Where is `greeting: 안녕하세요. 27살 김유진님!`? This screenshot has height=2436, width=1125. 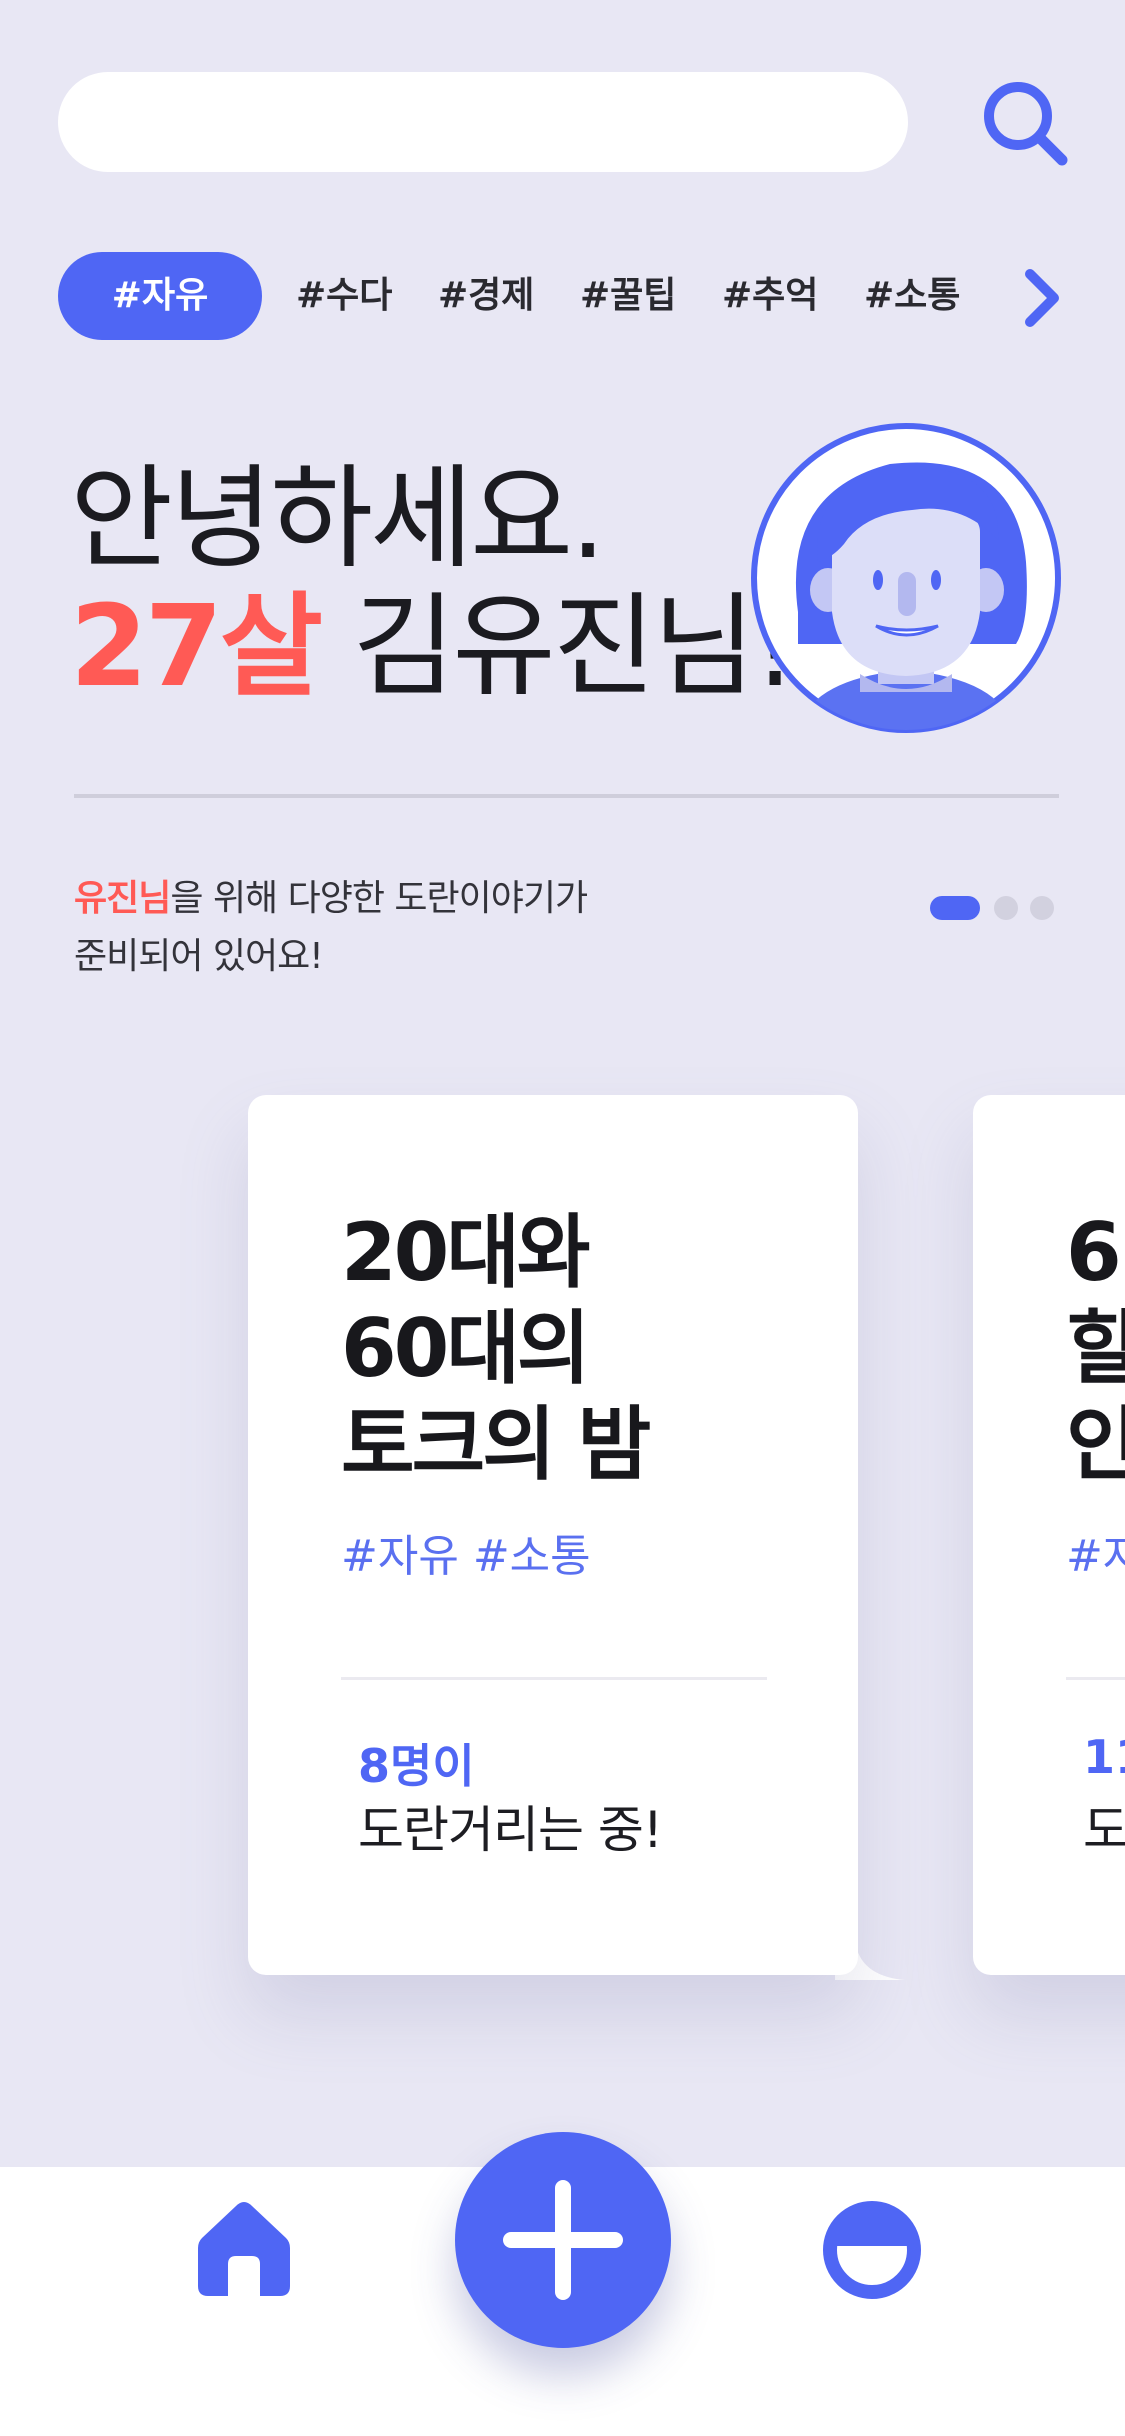 greeting: 안녕하세요. 27살 김유진님! is located at coordinates (434, 583).